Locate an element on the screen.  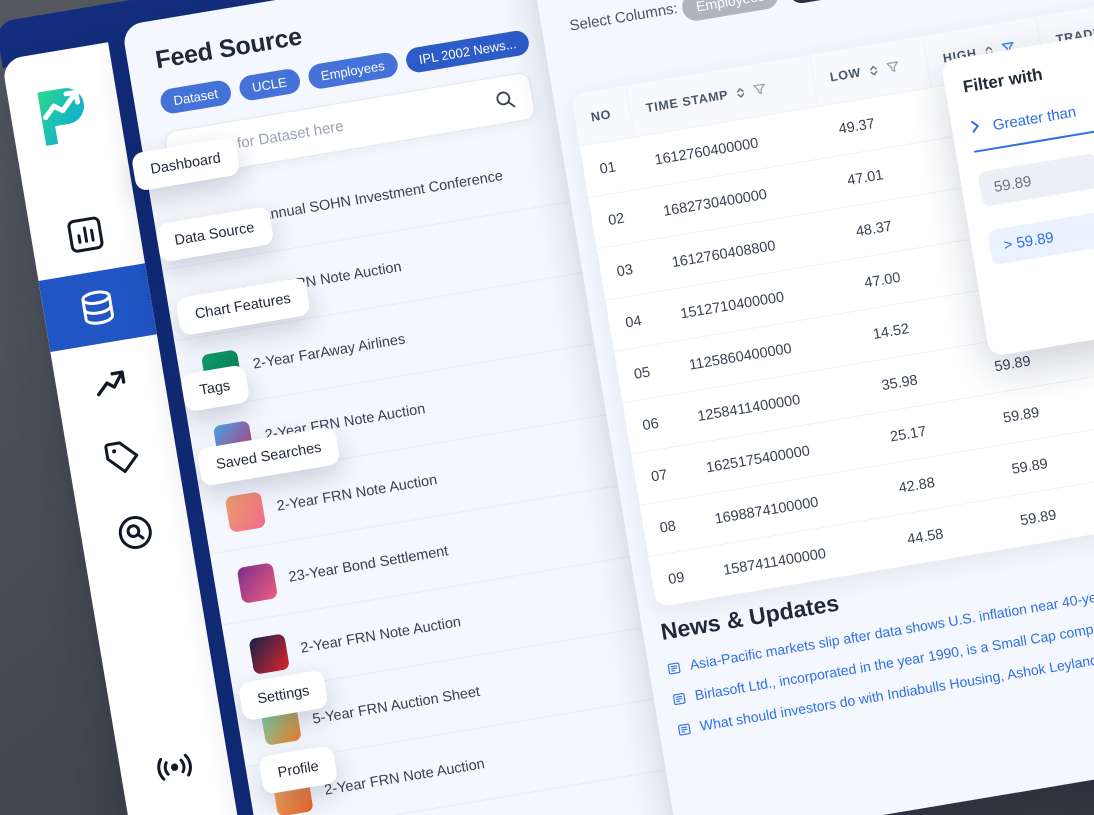
tooltip-label: Tags is located at coordinates (215, 388).